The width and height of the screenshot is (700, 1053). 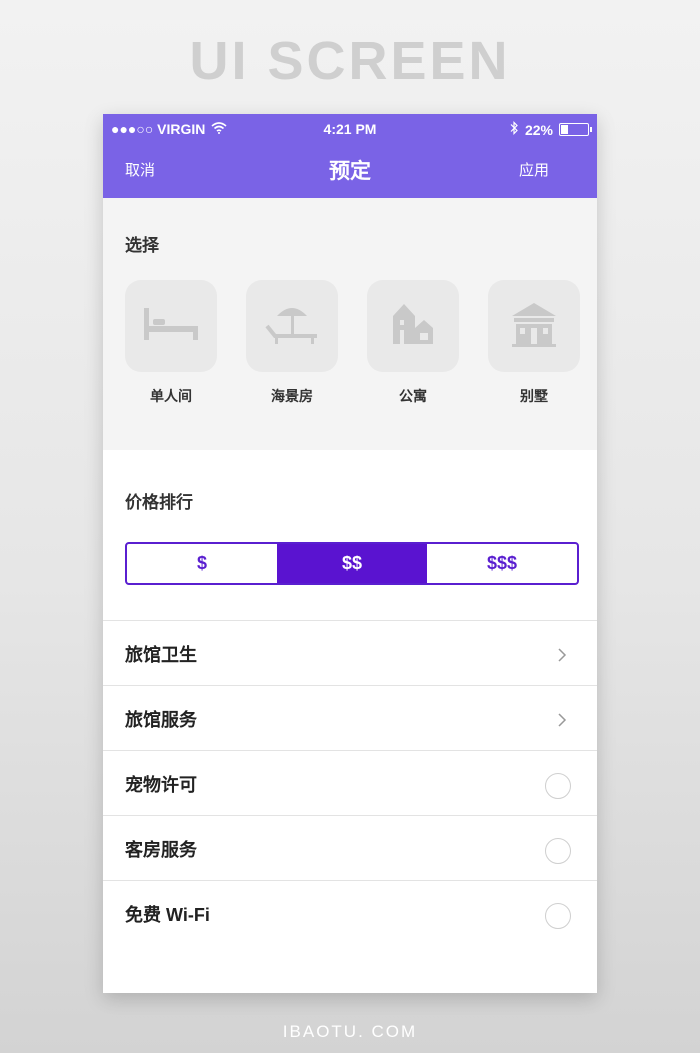 I want to click on banner-title: UI SCREEN, so click(x=350, y=61).